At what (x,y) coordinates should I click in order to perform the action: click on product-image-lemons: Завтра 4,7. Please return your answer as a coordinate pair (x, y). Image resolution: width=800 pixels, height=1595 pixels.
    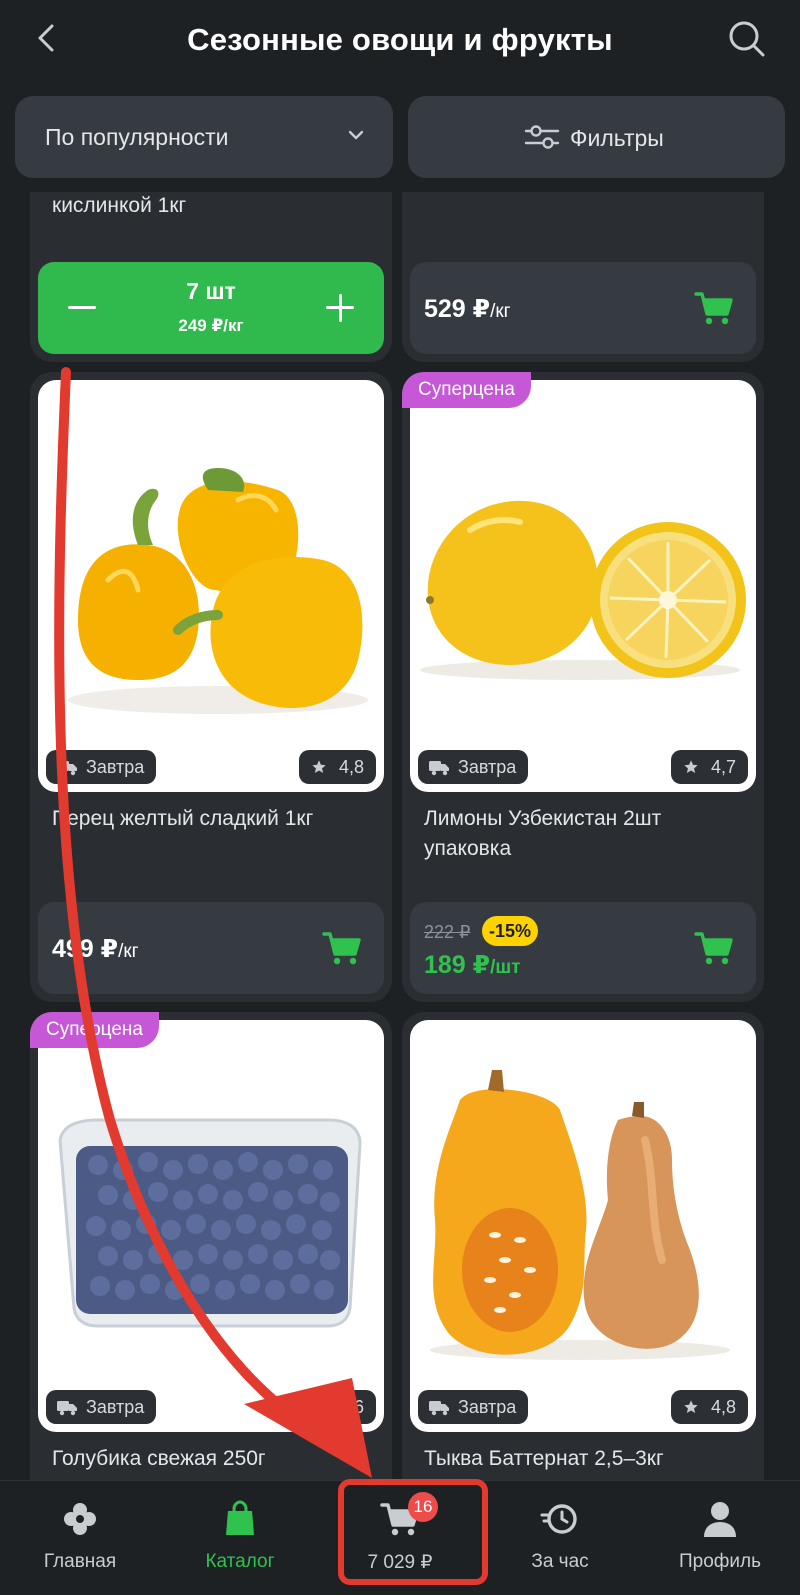
    Looking at the image, I should click on (583, 586).